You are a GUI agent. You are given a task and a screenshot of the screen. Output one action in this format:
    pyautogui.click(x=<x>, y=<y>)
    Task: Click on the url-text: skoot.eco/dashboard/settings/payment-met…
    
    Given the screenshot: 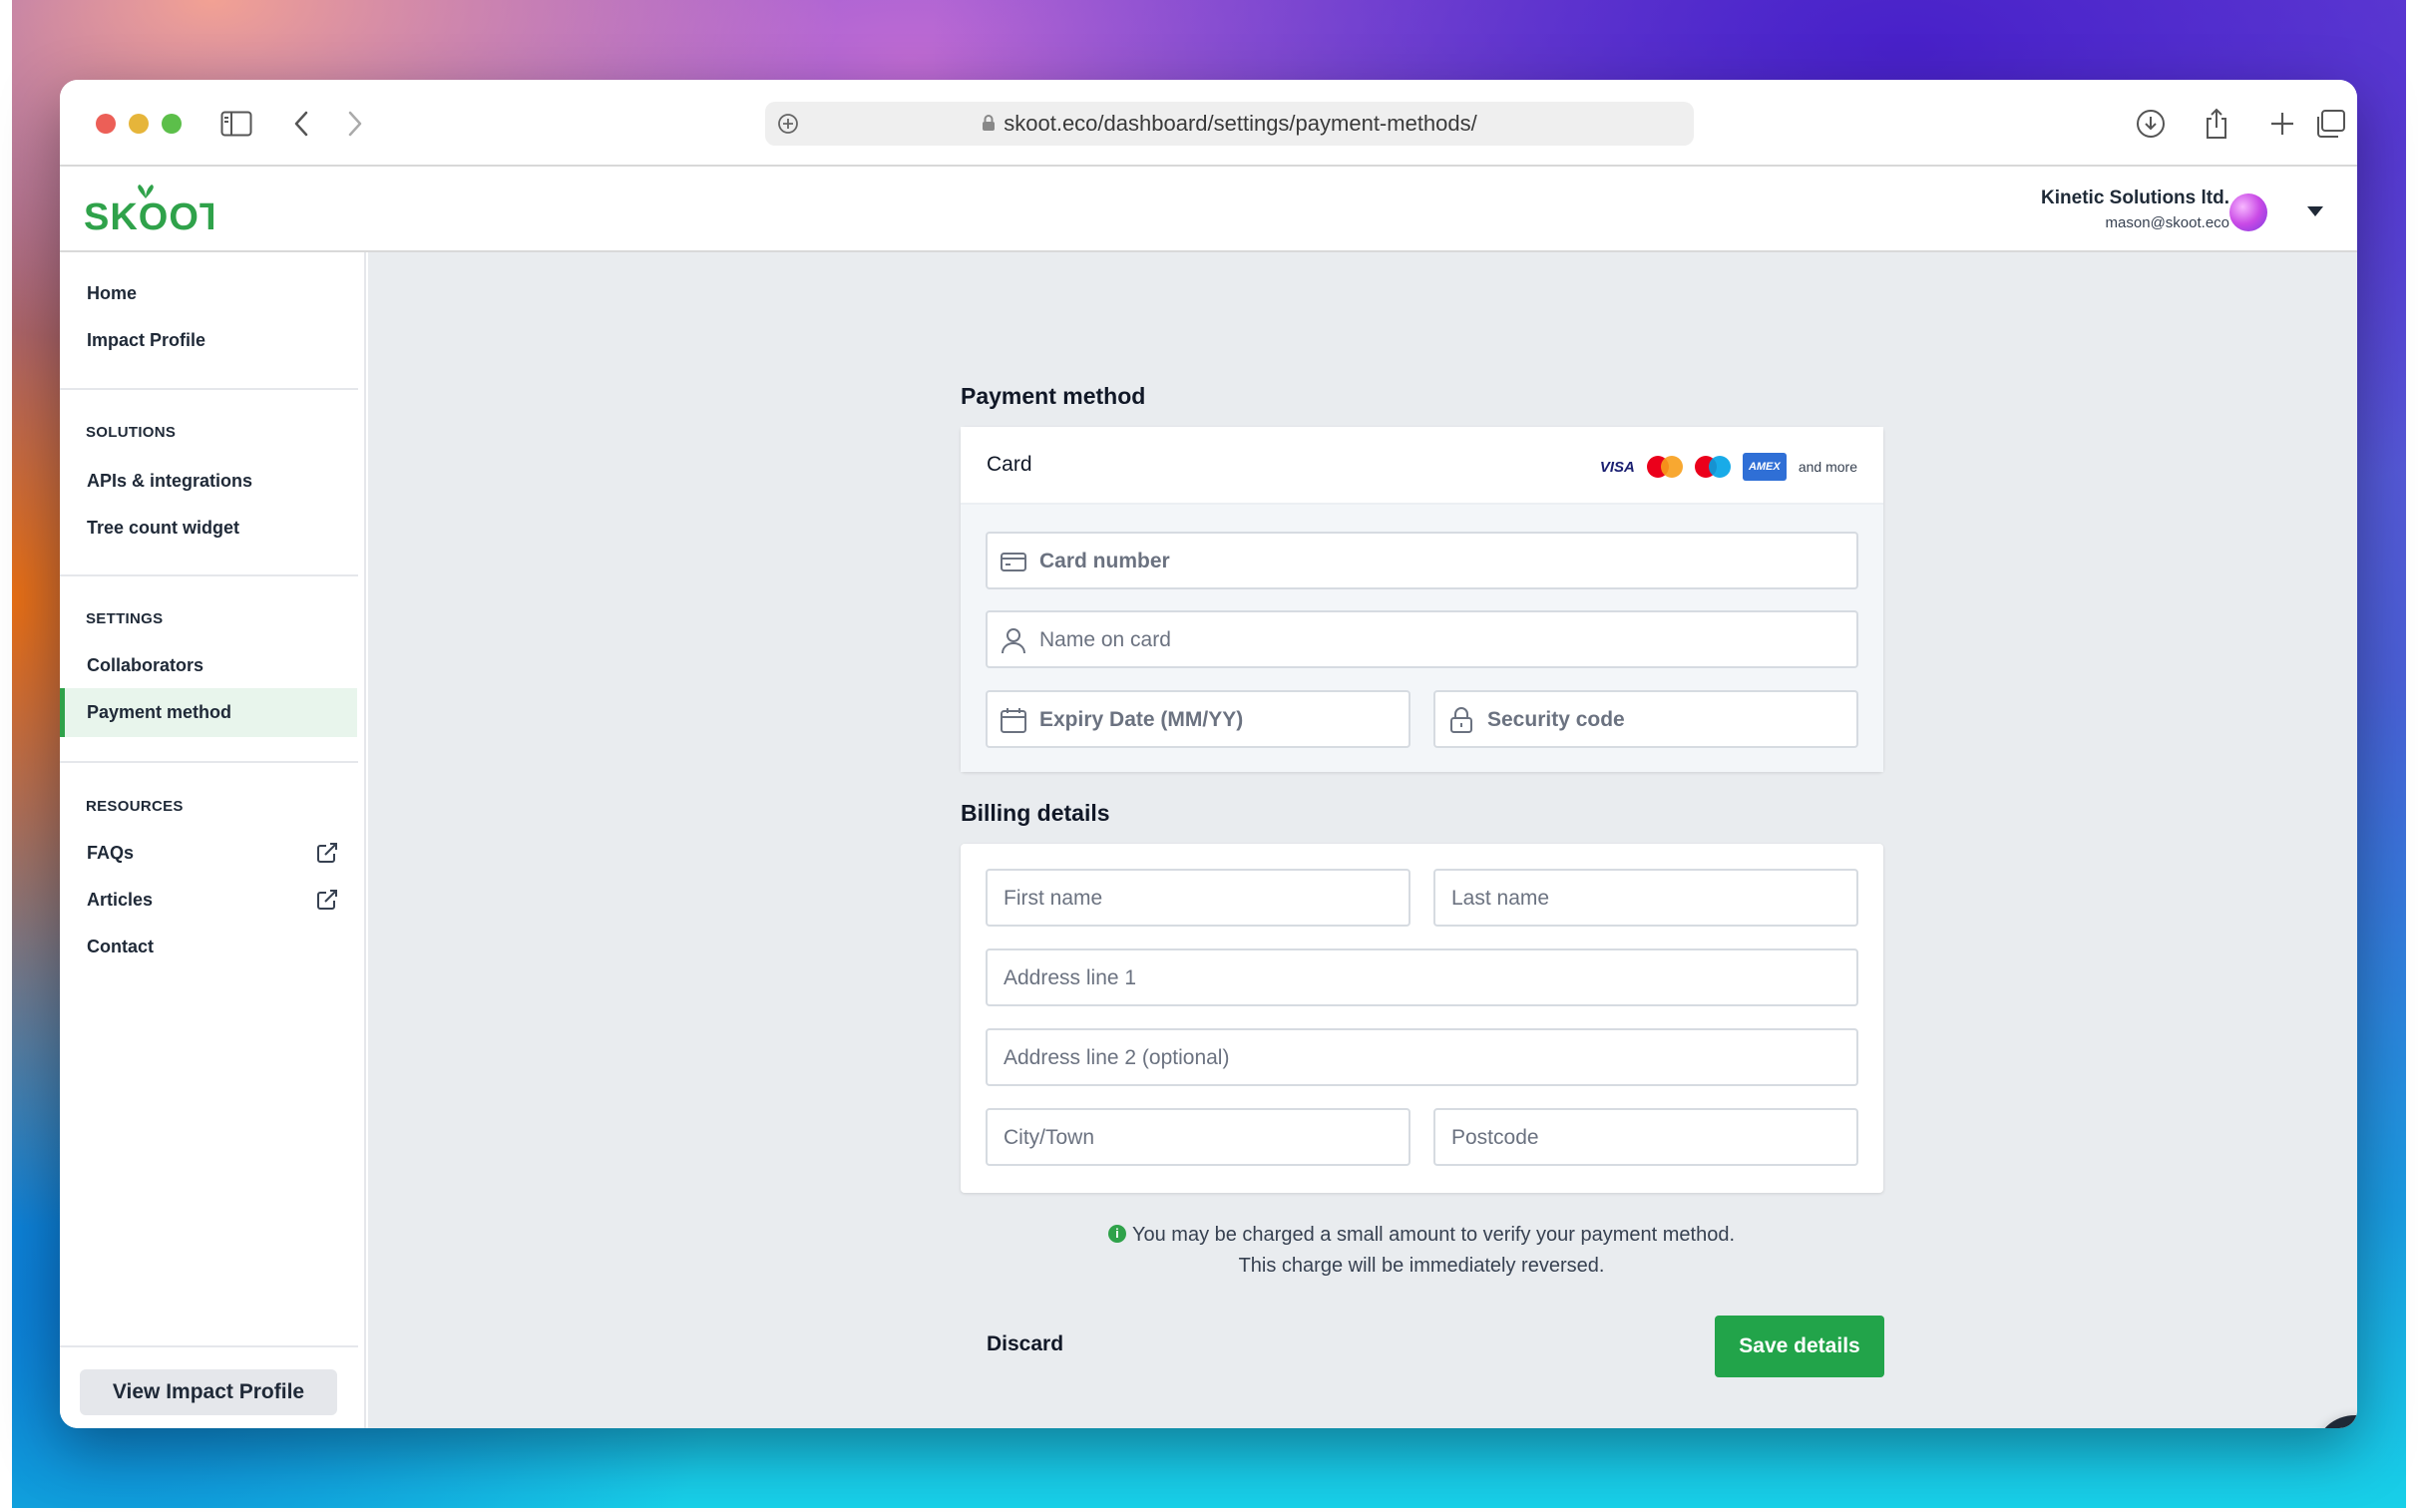 What is the action you would take?
    pyautogui.click(x=1240, y=123)
    